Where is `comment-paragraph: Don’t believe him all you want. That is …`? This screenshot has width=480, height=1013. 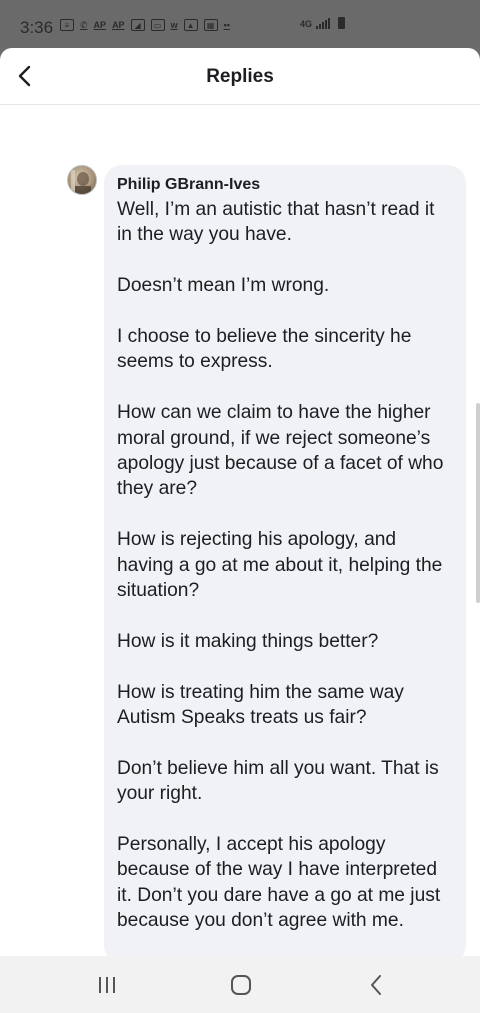 comment-paragraph: Don’t believe him all you want. That is … is located at coordinates (278, 781).